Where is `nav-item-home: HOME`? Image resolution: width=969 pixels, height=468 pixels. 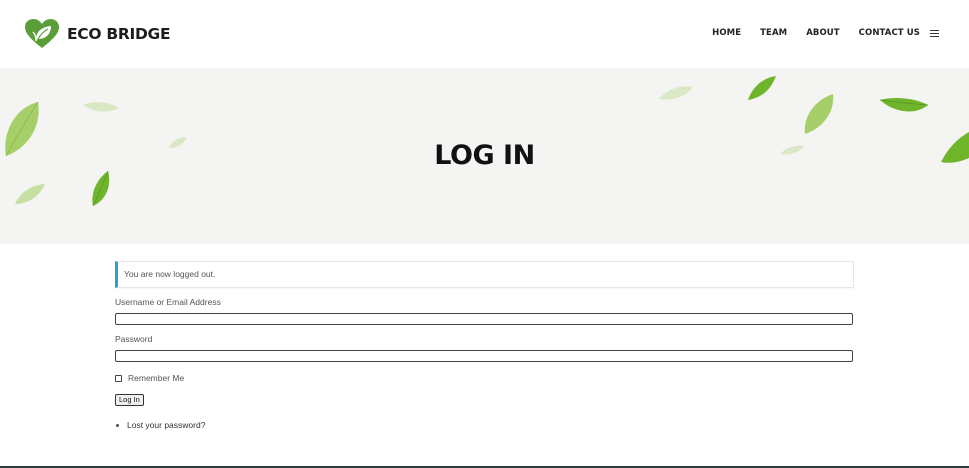
nav-item-home: HOME is located at coordinates (726, 33).